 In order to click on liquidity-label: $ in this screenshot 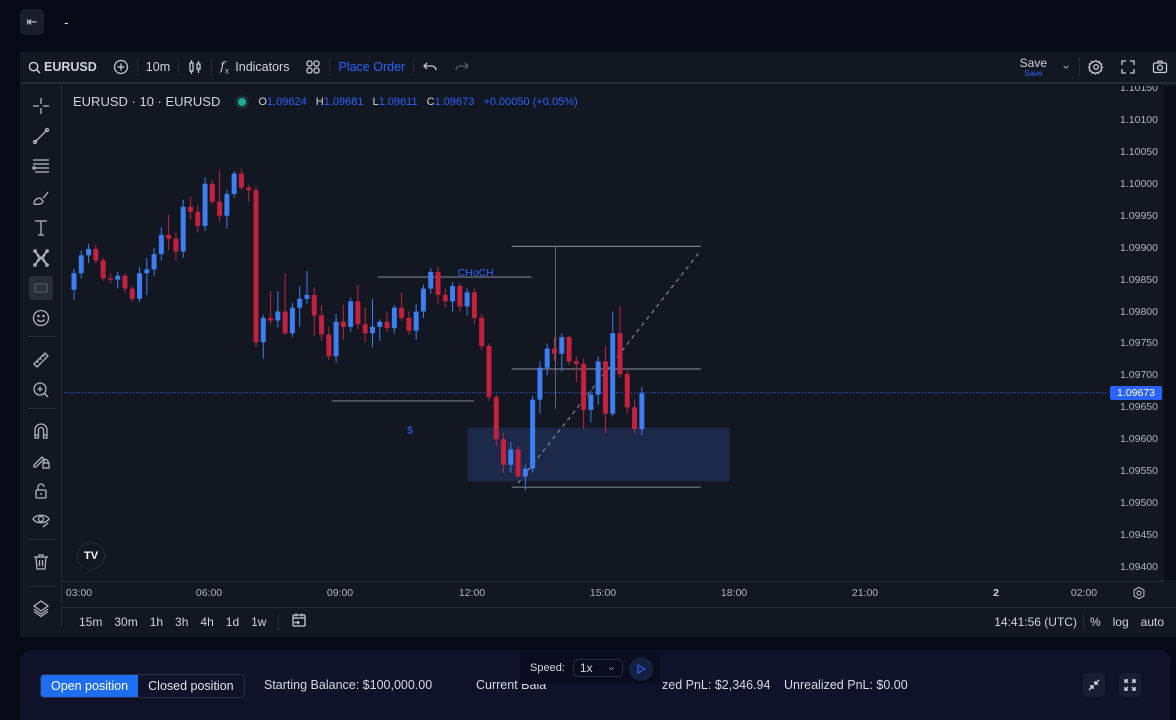, I will do `click(410, 430)`.